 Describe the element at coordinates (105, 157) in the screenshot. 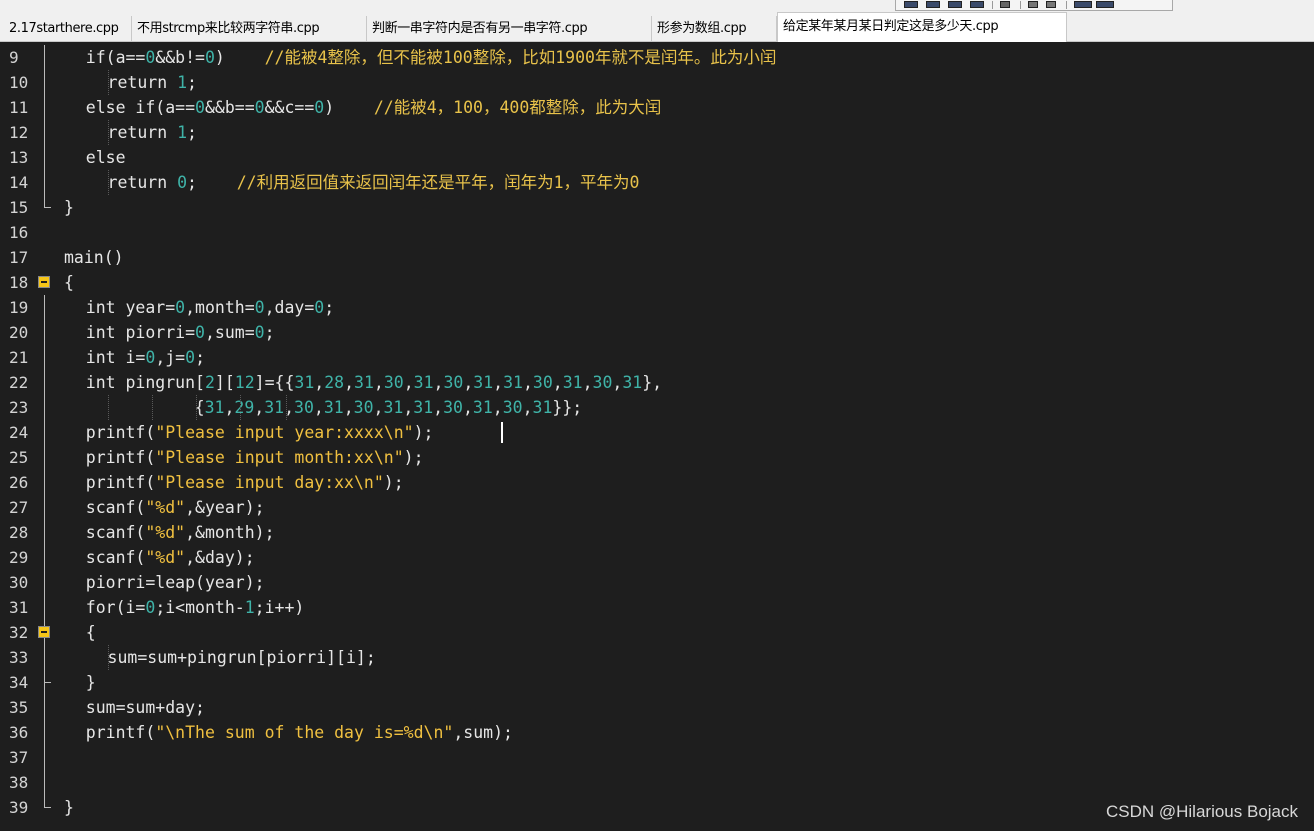

I see `code-text: else` at that location.